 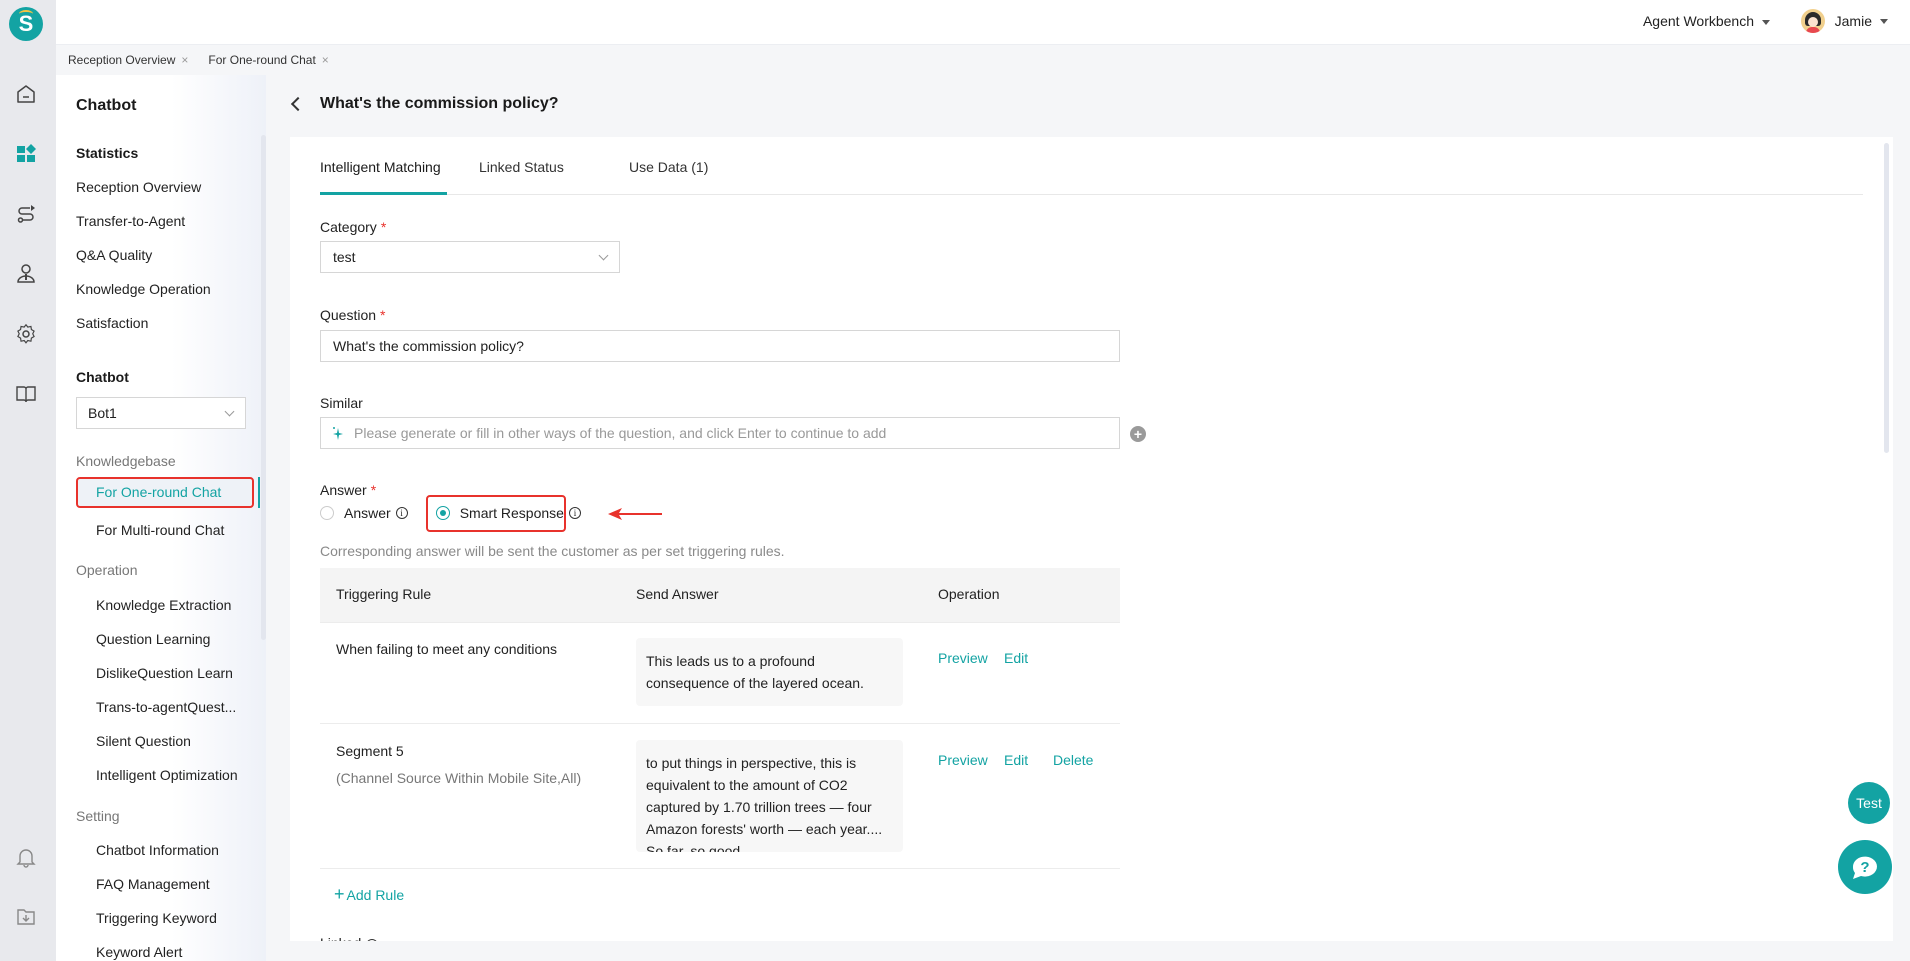 I want to click on home-icon, so click(x=26, y=94).